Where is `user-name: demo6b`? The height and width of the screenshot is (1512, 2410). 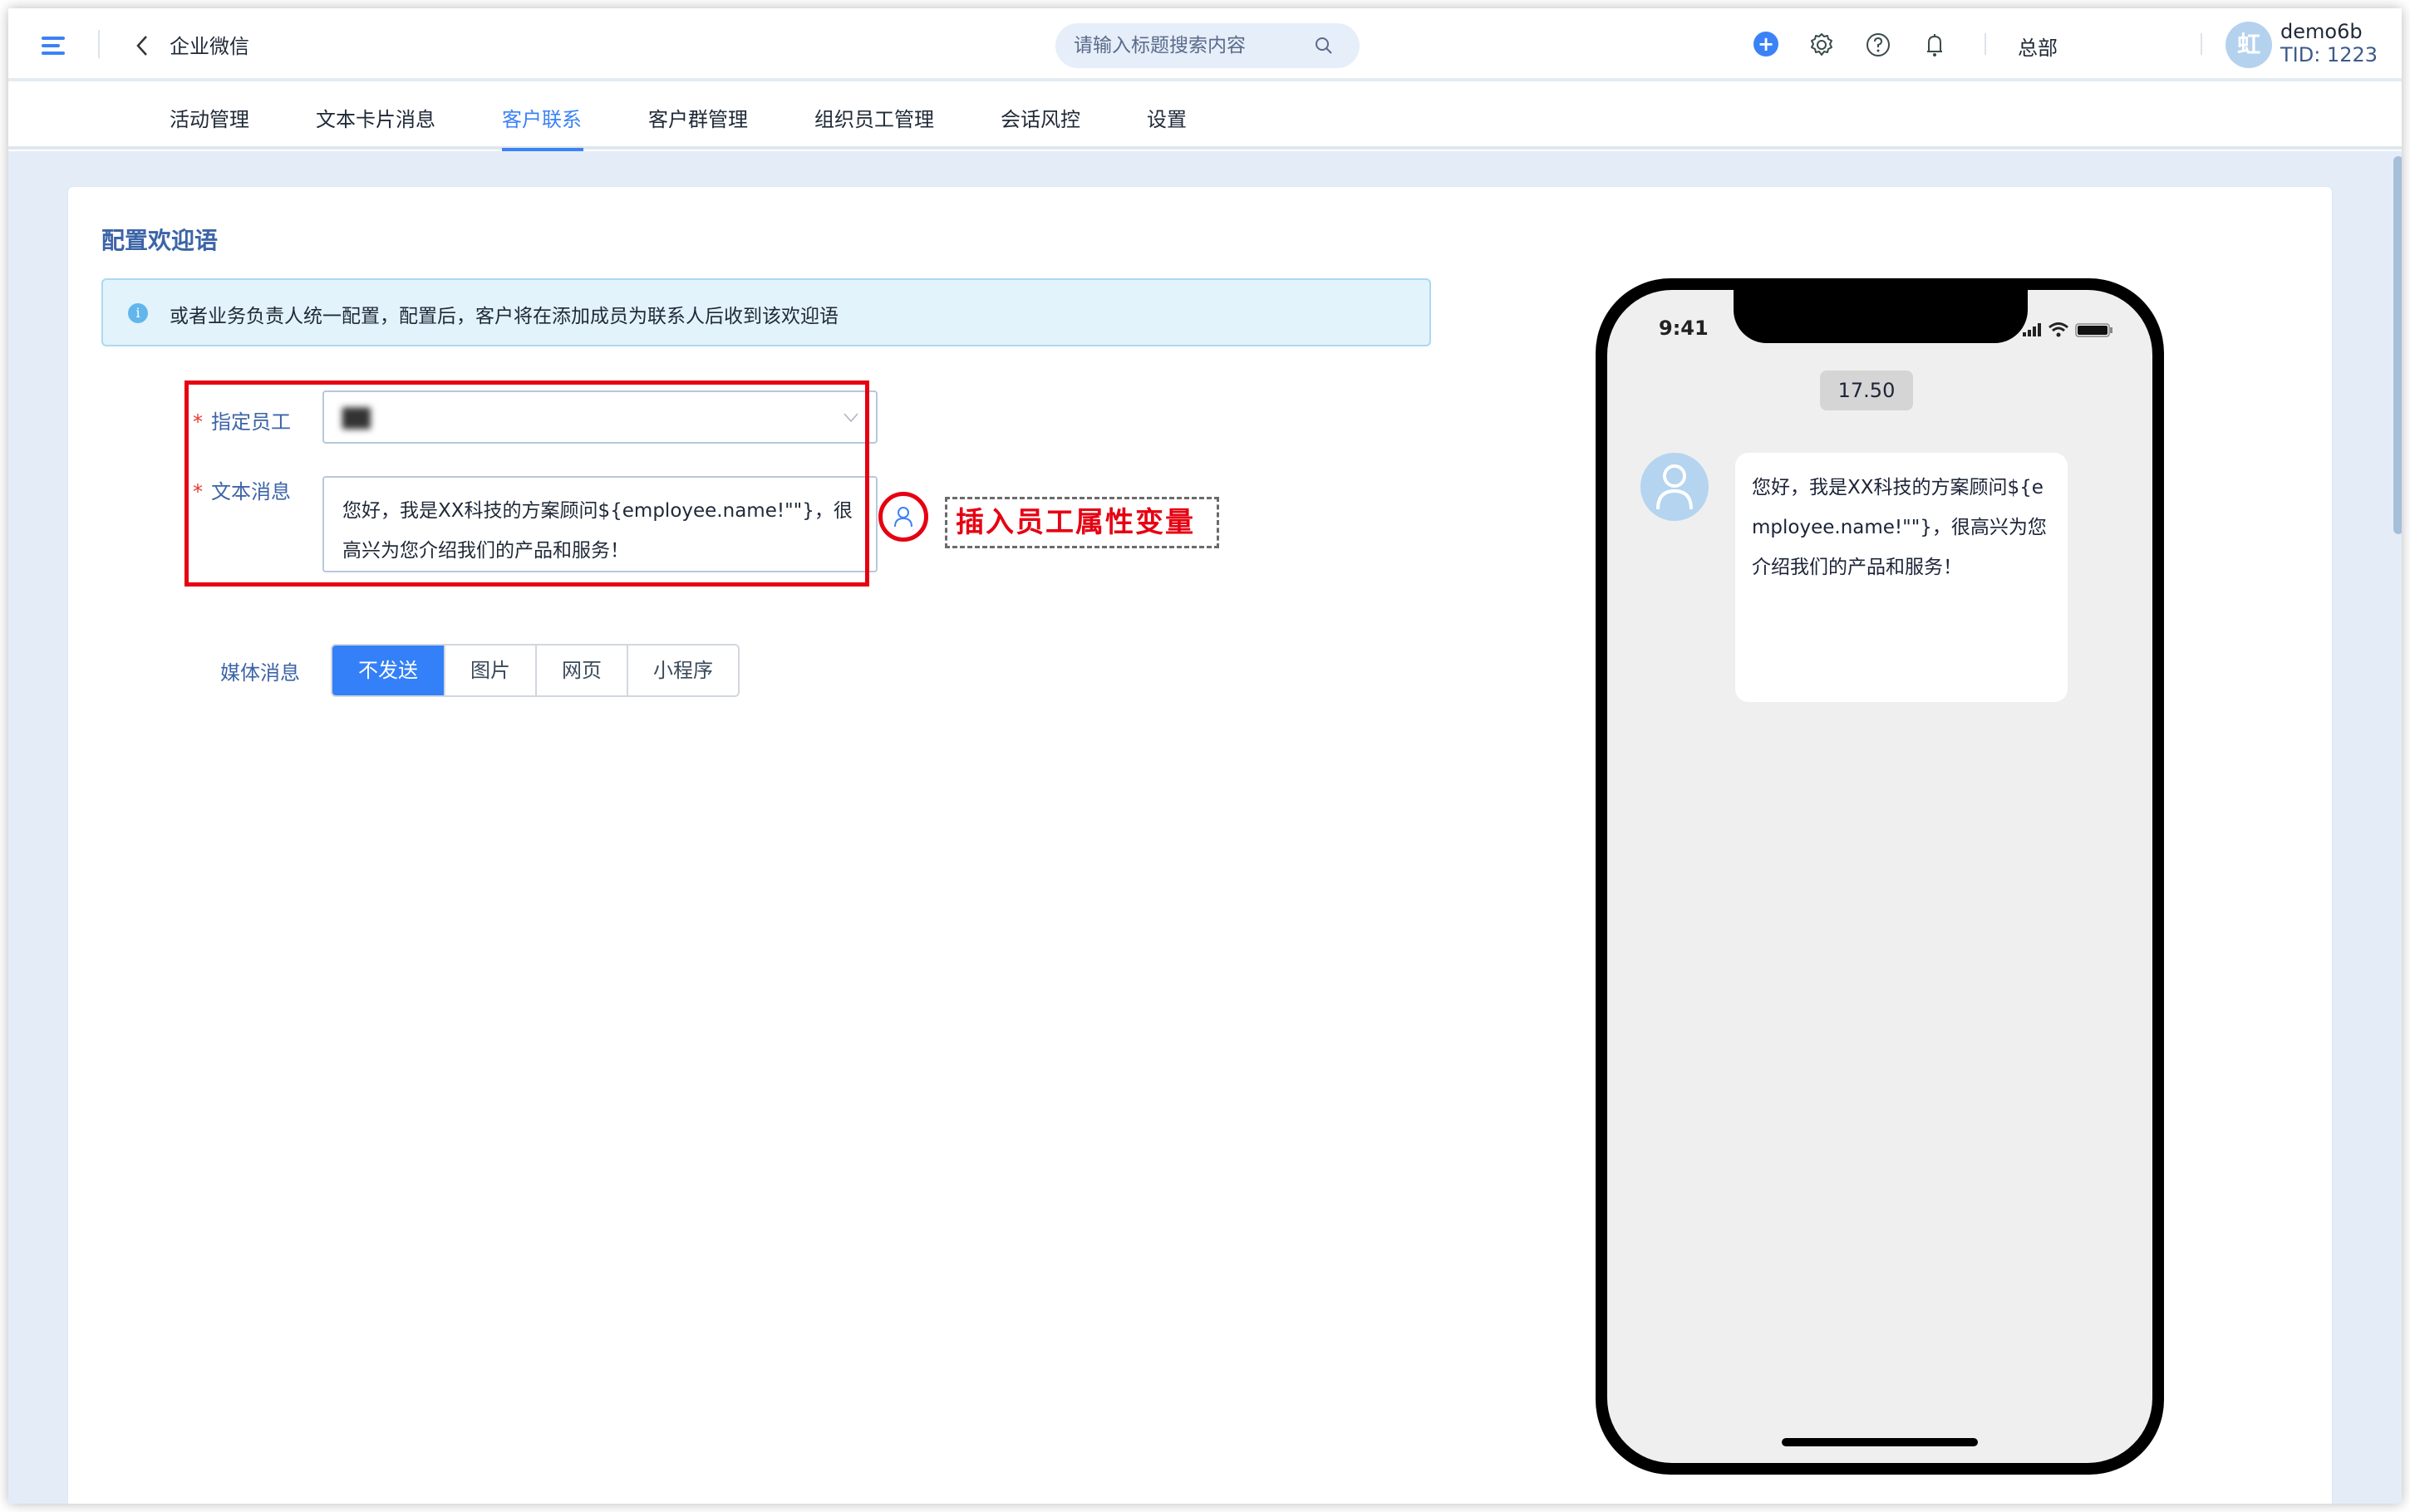 user-name: demo6b is located at coordinates (2321, 31).